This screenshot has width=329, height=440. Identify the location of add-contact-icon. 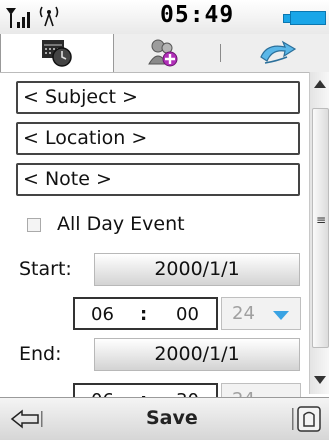
(163, 53).